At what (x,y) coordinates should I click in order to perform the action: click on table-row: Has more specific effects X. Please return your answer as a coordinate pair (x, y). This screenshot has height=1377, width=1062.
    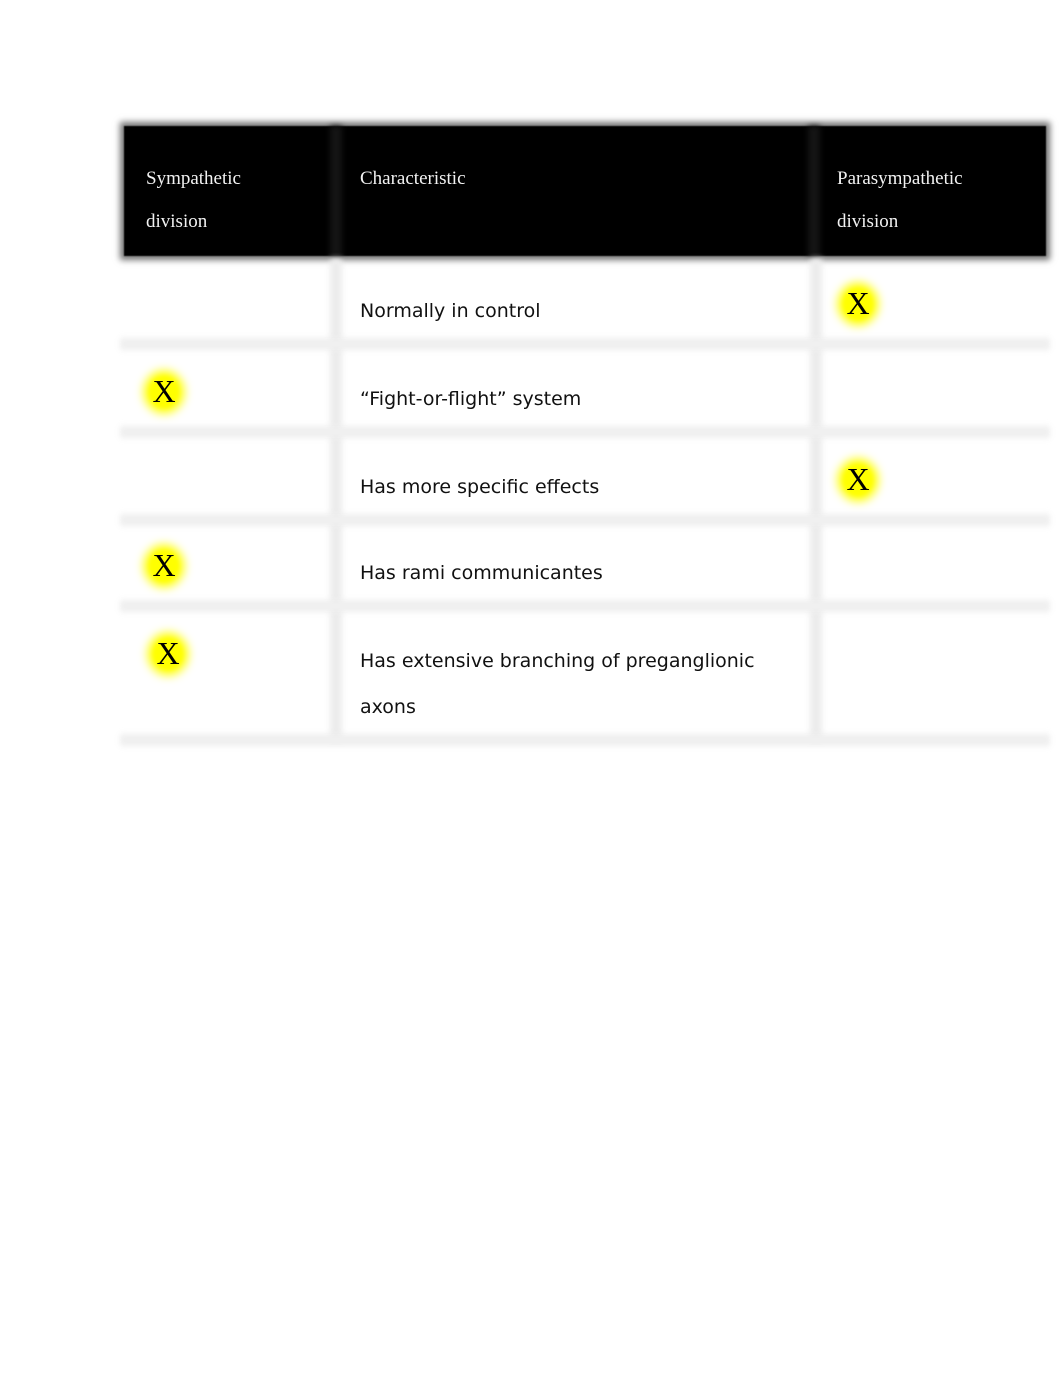
    Looking at the image, I should click on (585, 477).